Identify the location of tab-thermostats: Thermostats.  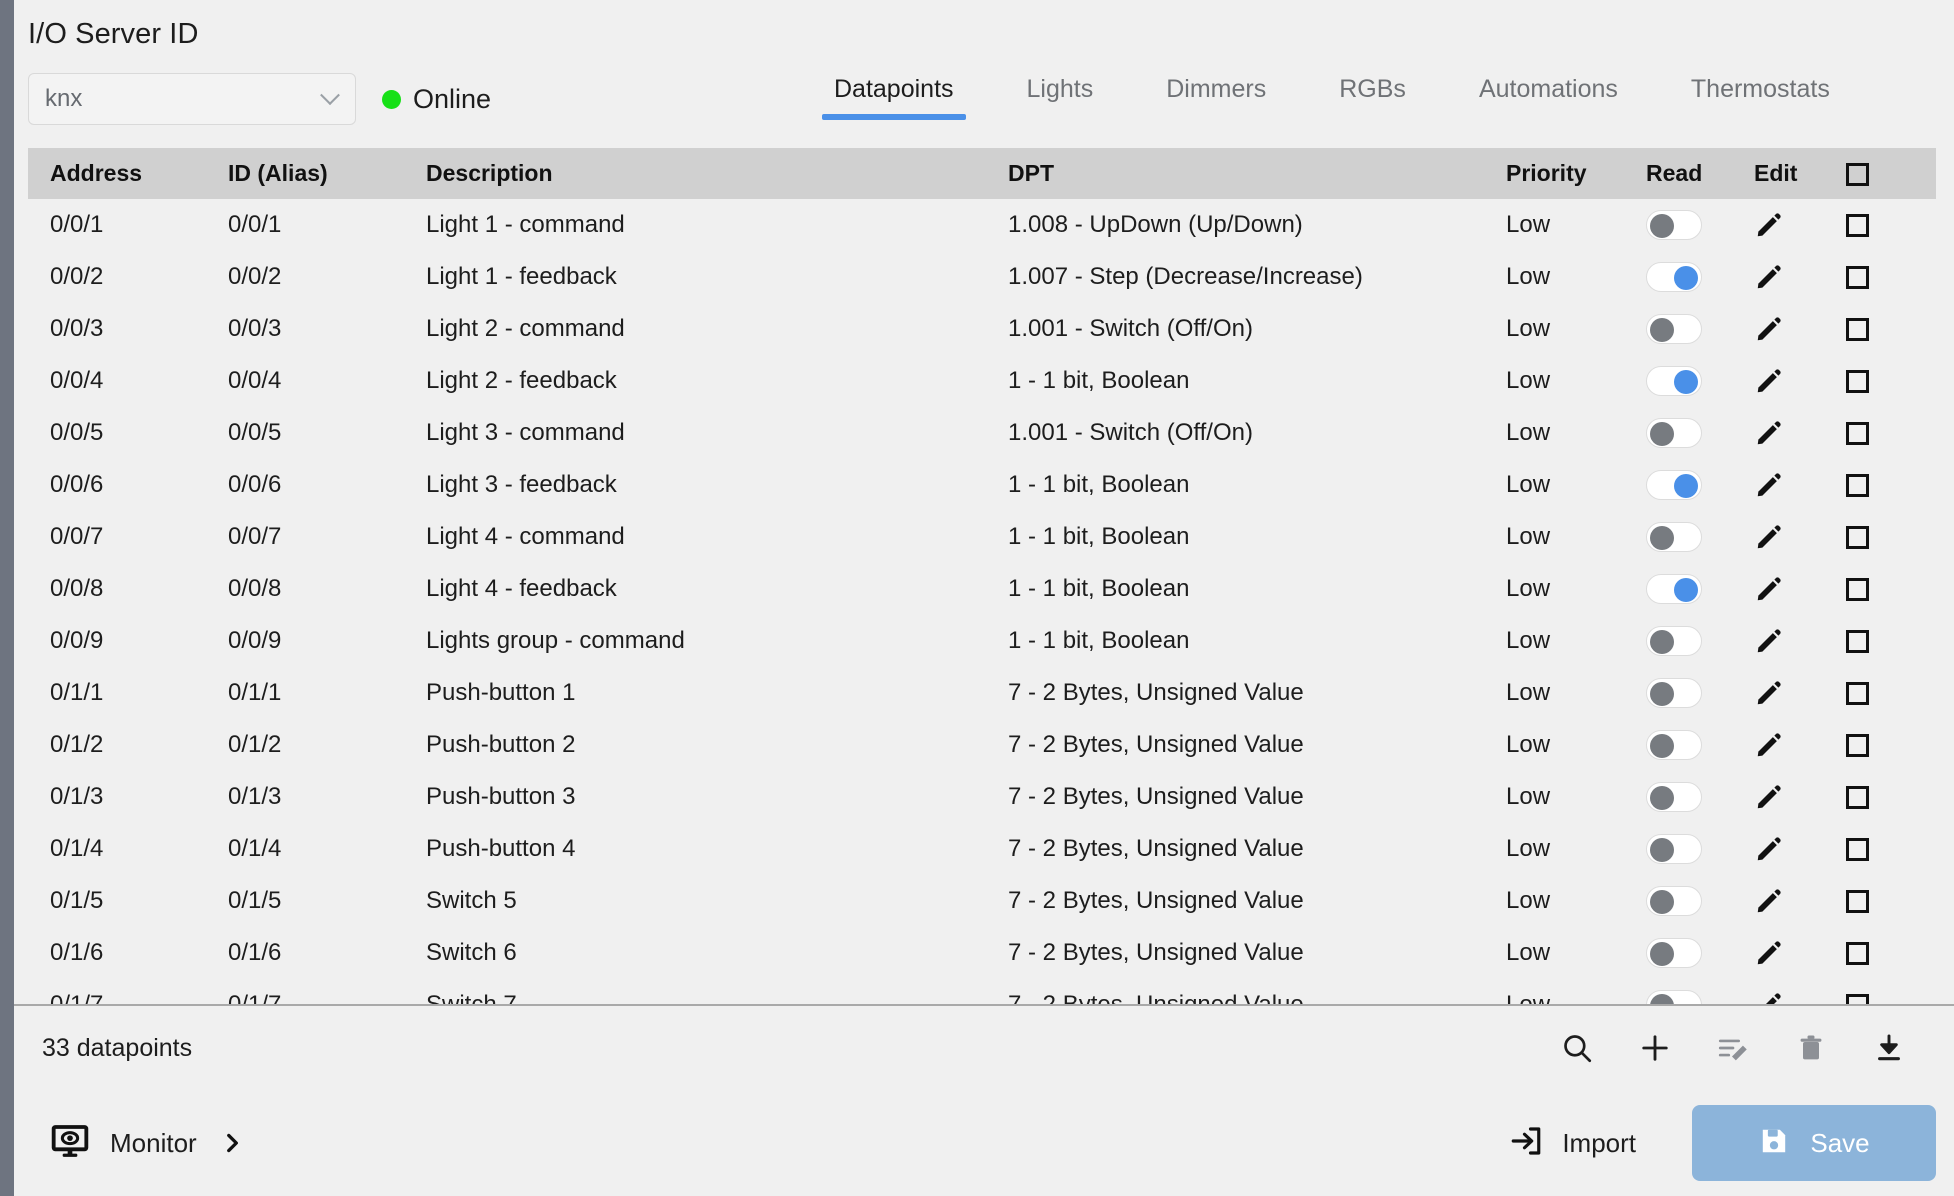
(1760, 97).